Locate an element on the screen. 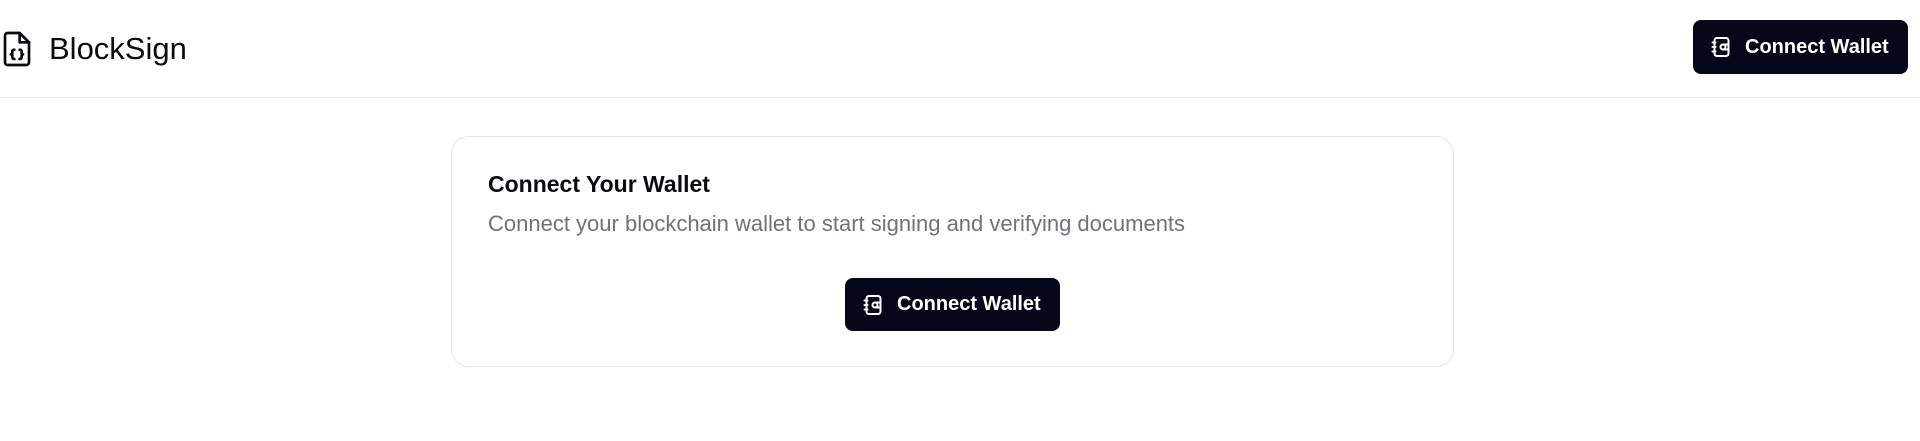 The image size is (1920, 441). header-connect-wallet-button: Connect Wallet is located at coordinates (1800, 47).